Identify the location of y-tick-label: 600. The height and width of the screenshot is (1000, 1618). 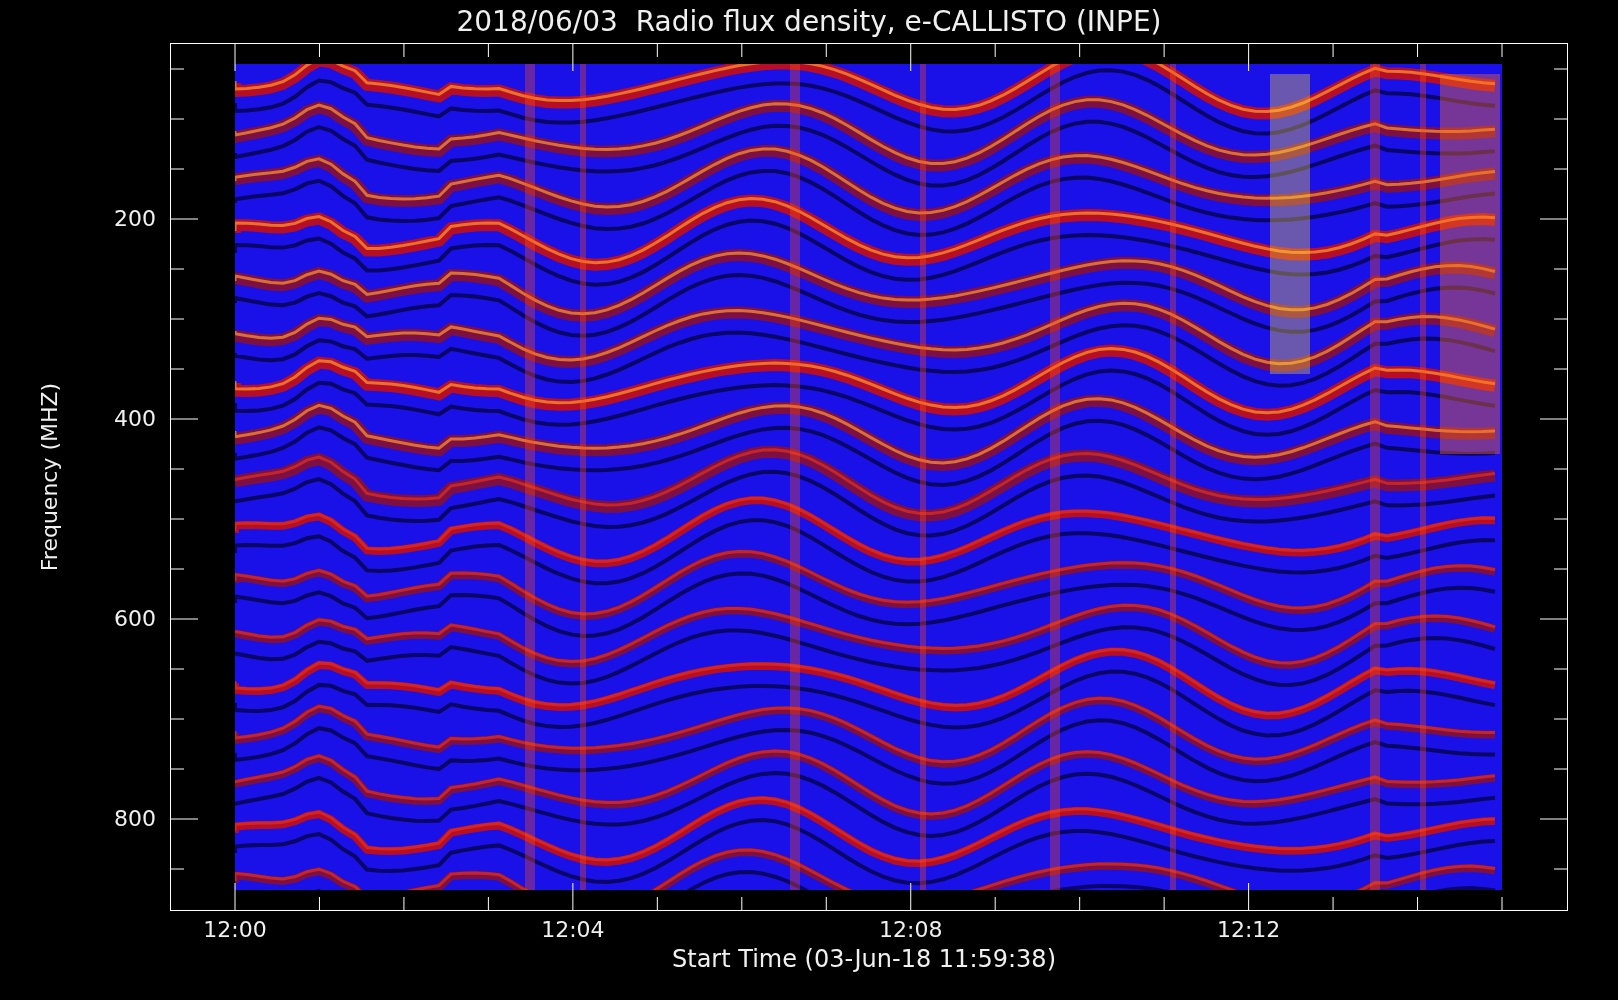
(135, 619).